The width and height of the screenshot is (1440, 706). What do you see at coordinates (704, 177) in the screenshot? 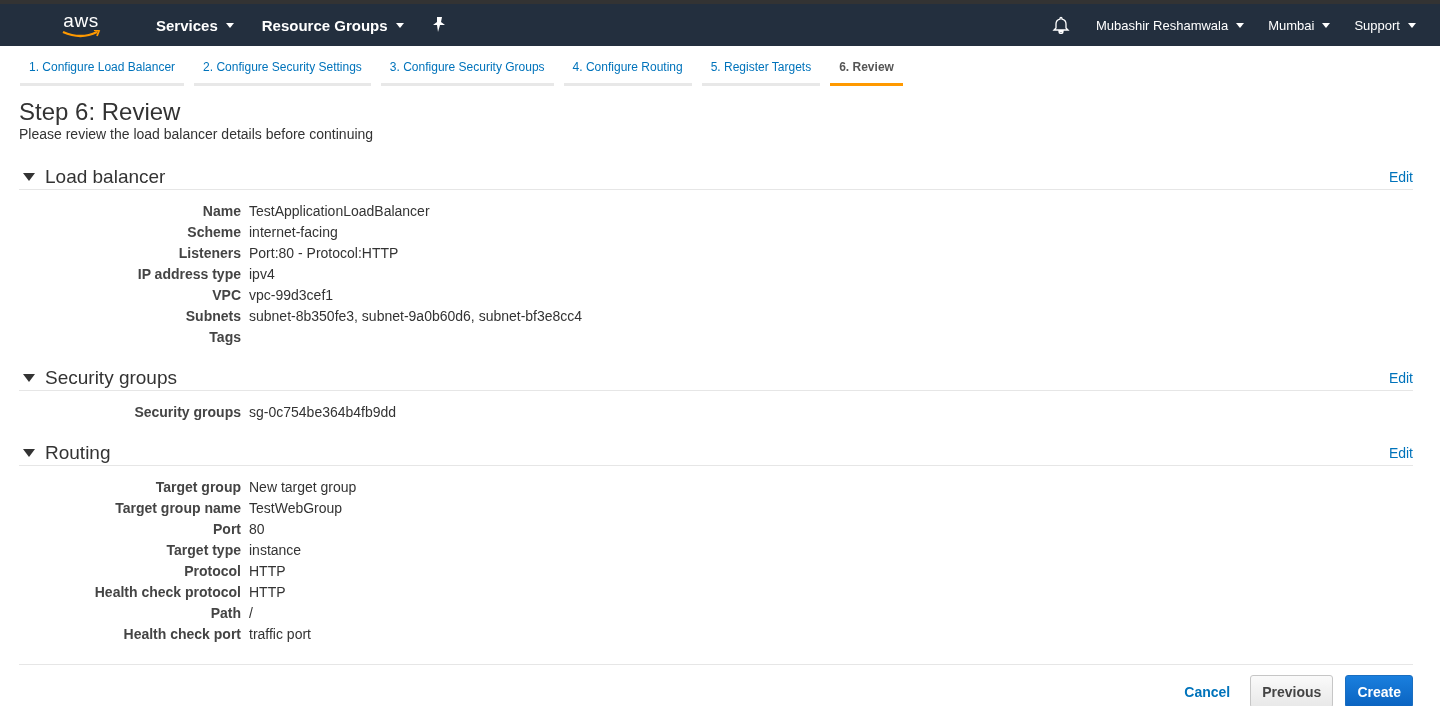
I see `section-toggle: Load balancer` at bounding box center [704, 177].